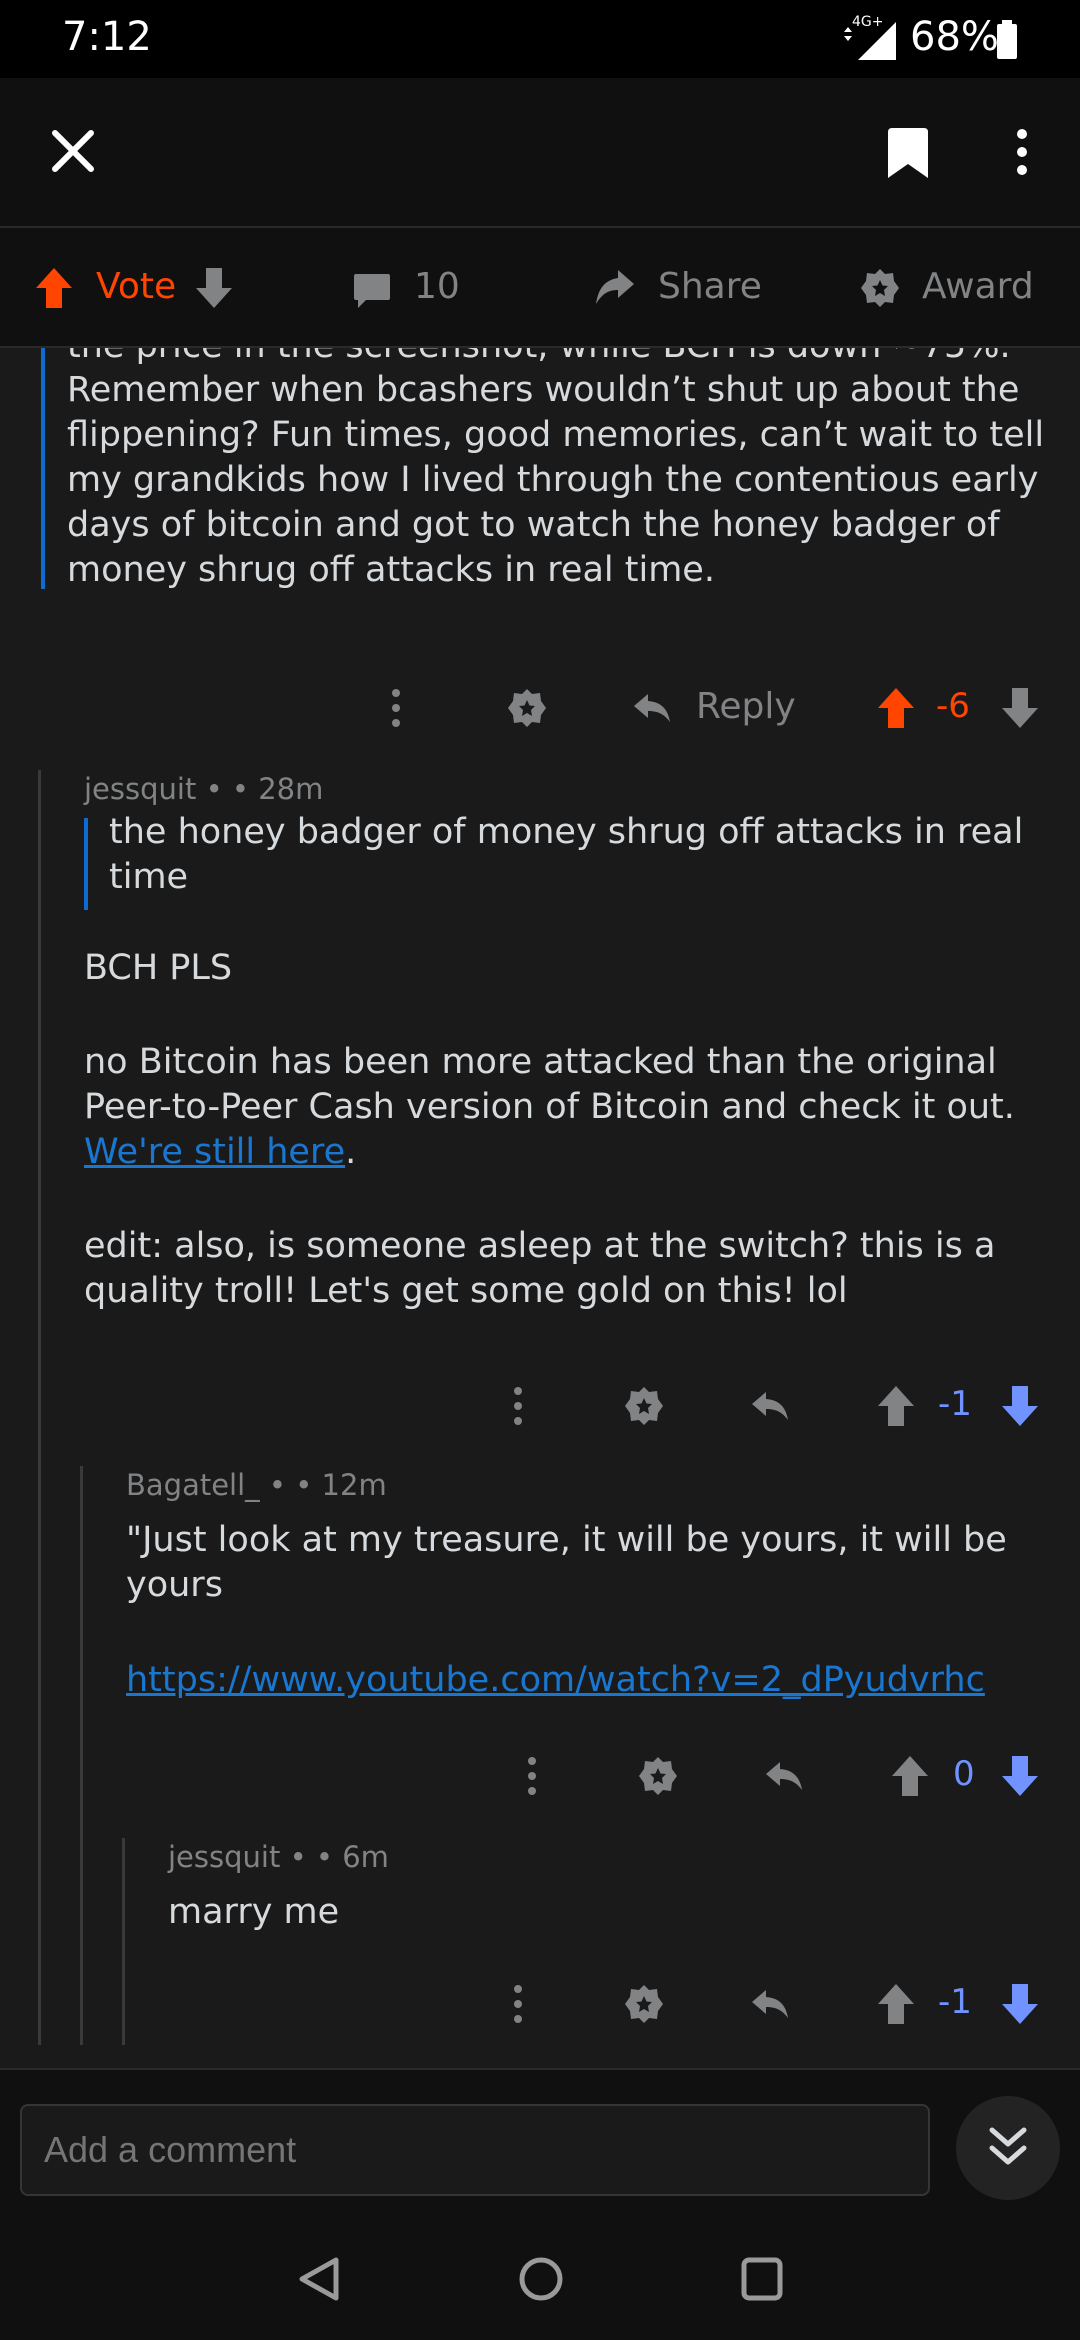 The height and width of the screenshot is (2340, 1080). Describe the element at coordinates (762, 2279) in the screenshot. I see `nav-recents-icon` at that location.